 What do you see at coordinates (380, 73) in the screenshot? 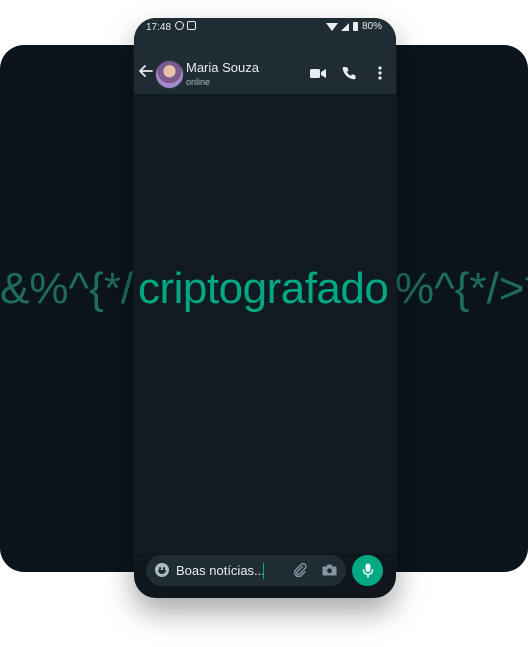
I see `more-vertical-icon` at bounding box center [380, 73].